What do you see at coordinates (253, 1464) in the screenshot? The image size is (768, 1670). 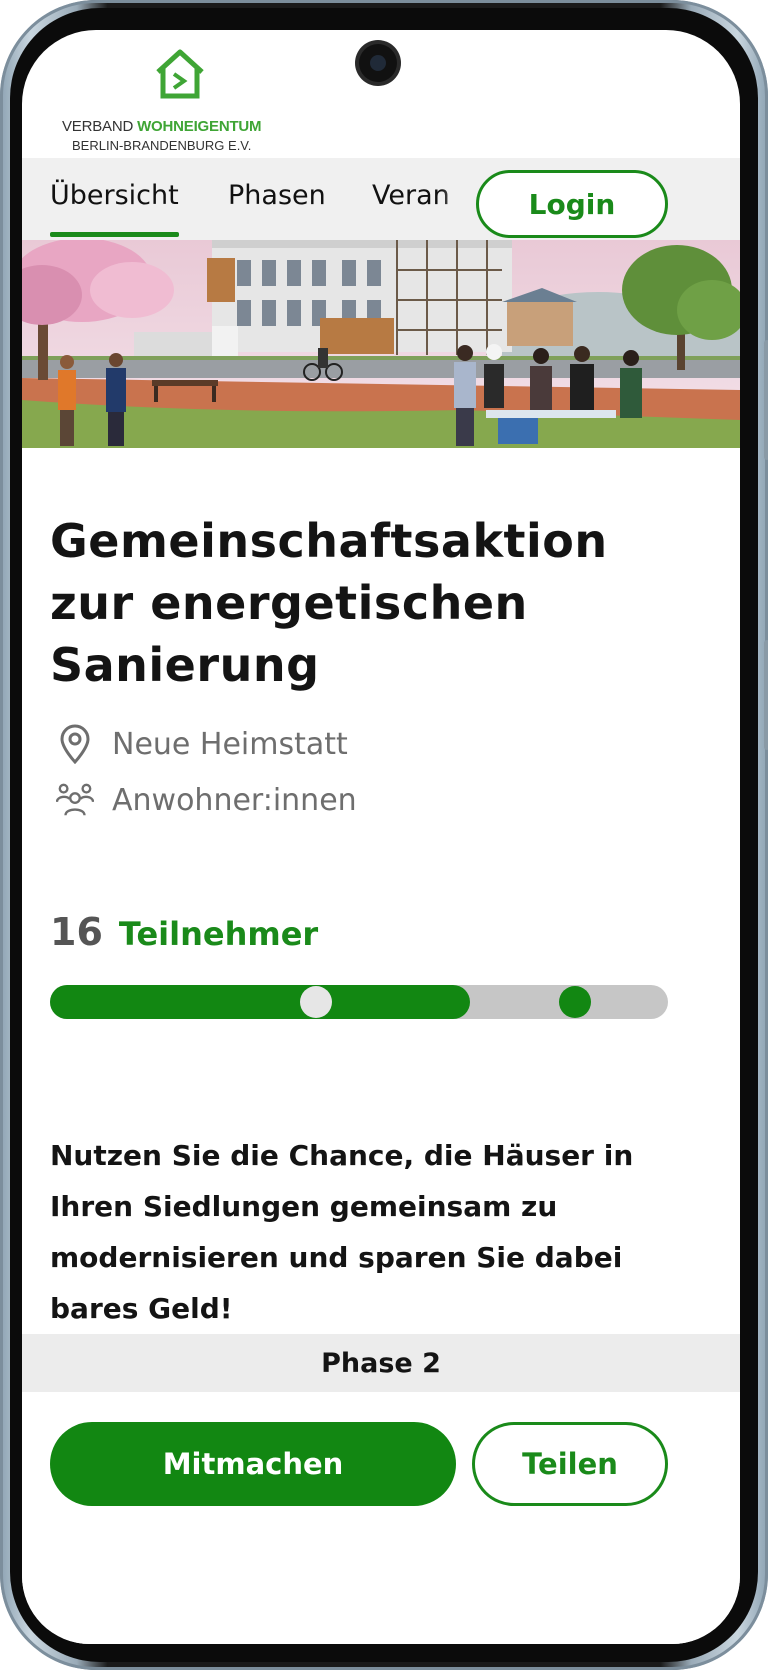 I see `join-button: Mitmachen` at bounding box center [253, 1464].